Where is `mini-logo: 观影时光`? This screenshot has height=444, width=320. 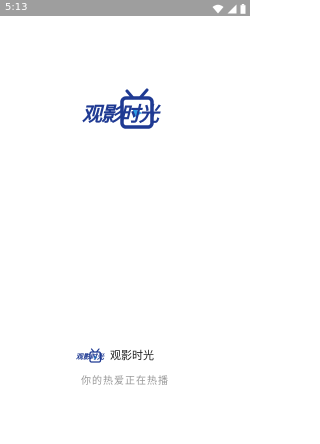
mini-logo: 观影时光 is located at coordinates (90, 356).